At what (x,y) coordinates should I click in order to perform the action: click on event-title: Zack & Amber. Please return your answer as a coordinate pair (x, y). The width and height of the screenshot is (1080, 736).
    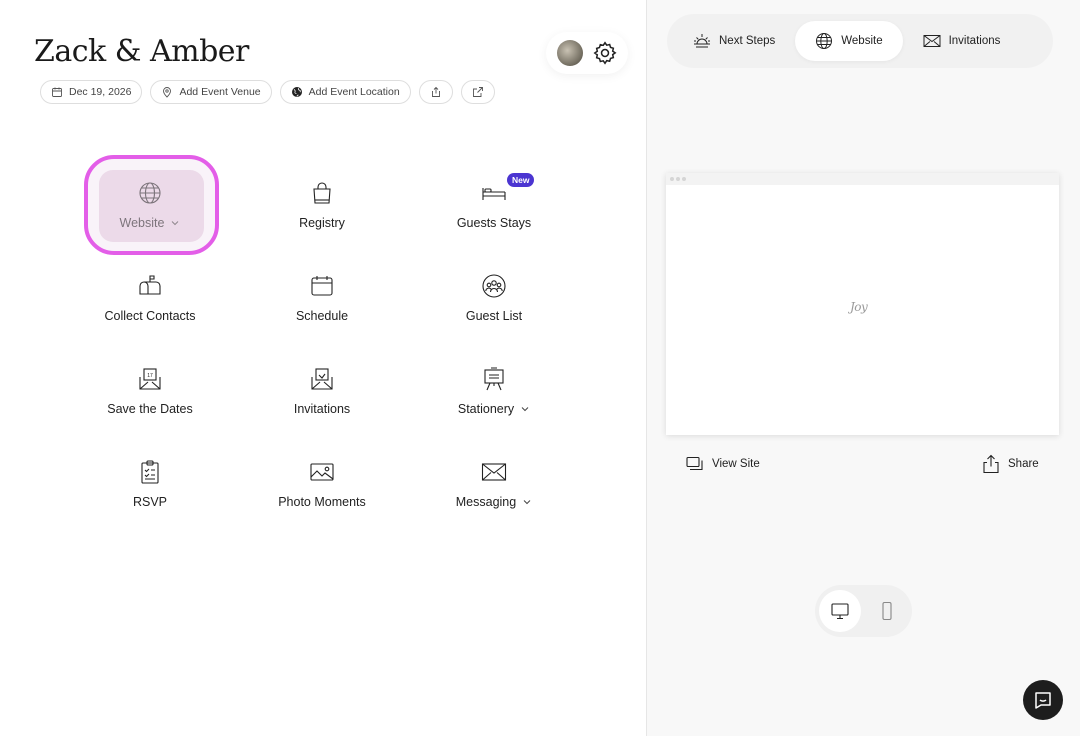
    Looking at the image, I should click on (141, 51).